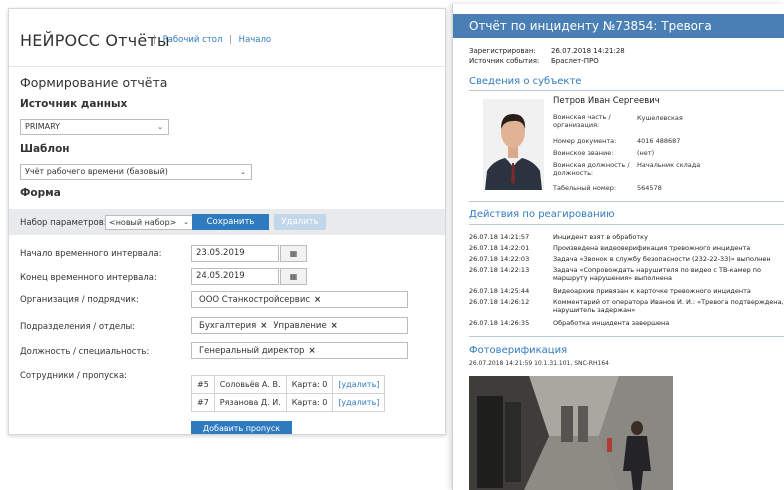  I want to click on employee-name: Соловьёв А. В., so click(250, 384).